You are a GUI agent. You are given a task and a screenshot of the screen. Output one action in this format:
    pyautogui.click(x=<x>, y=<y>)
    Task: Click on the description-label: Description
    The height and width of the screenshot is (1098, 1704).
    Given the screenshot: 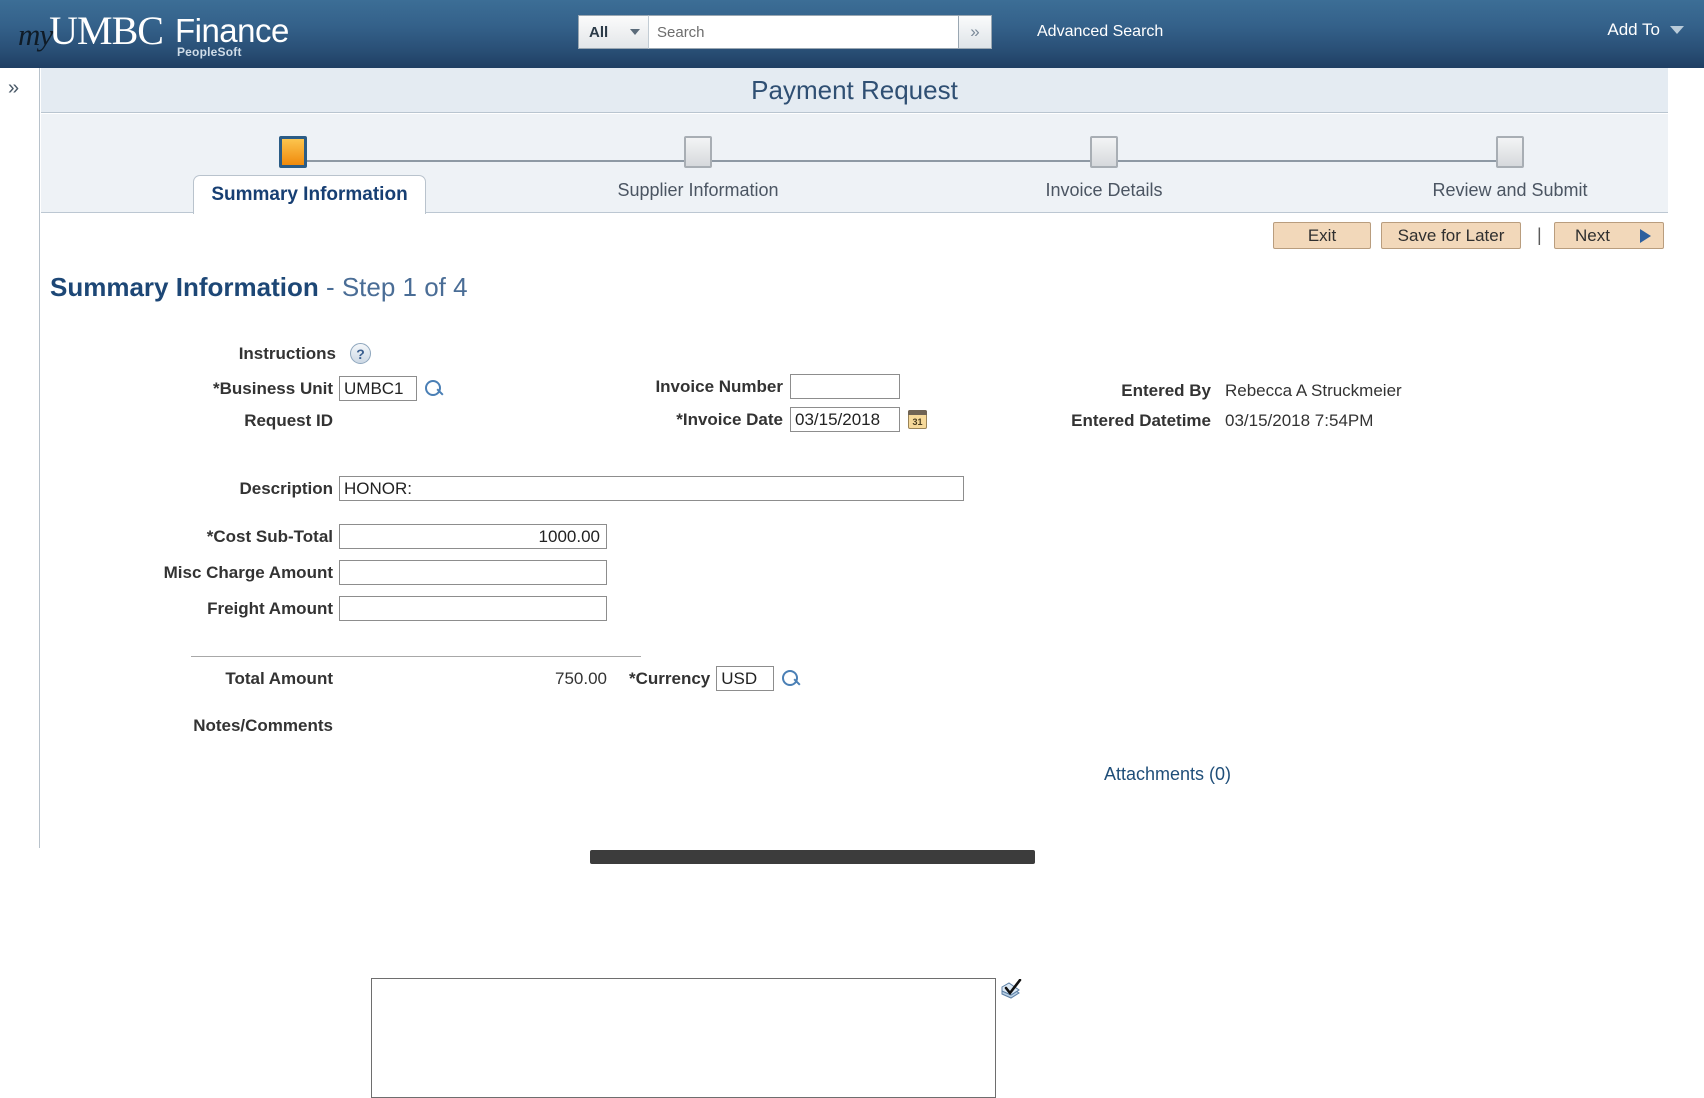 What is the action you would take?
    pyautogui.click(x=187, y=489)
    